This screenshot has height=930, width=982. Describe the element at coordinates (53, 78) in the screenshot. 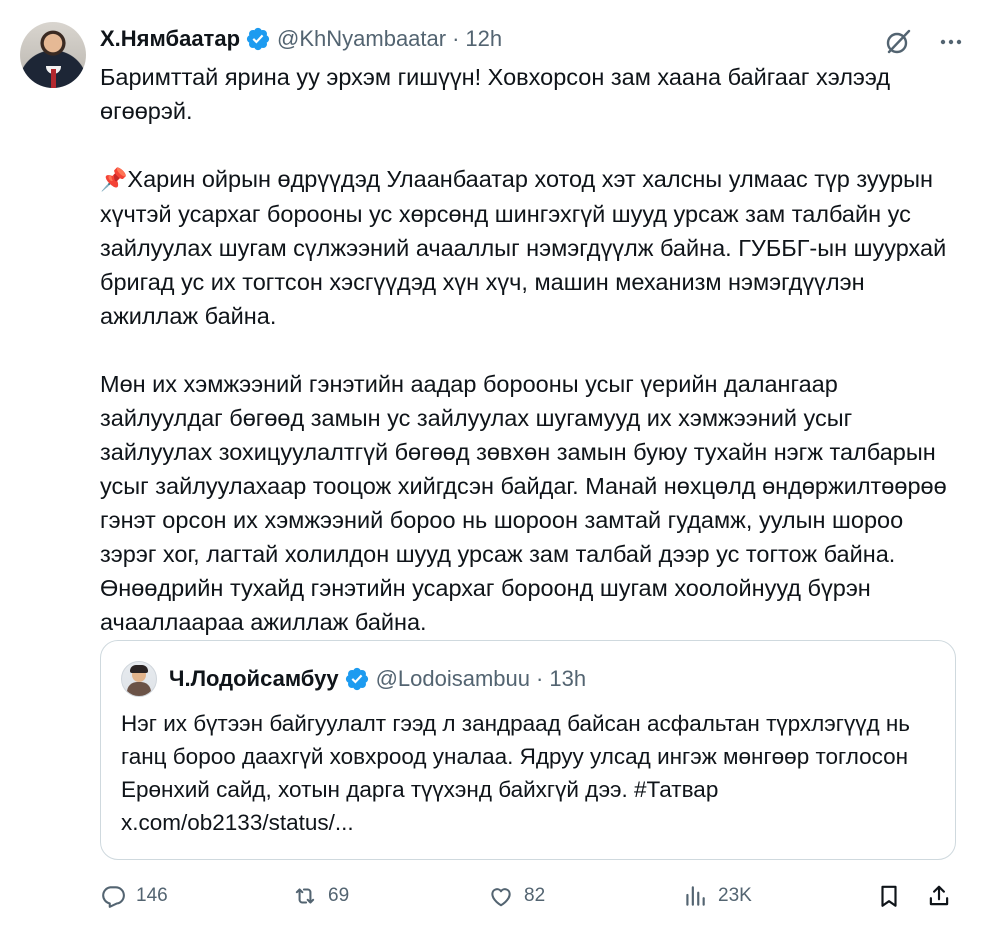

I see `avatar-tie` at that location.